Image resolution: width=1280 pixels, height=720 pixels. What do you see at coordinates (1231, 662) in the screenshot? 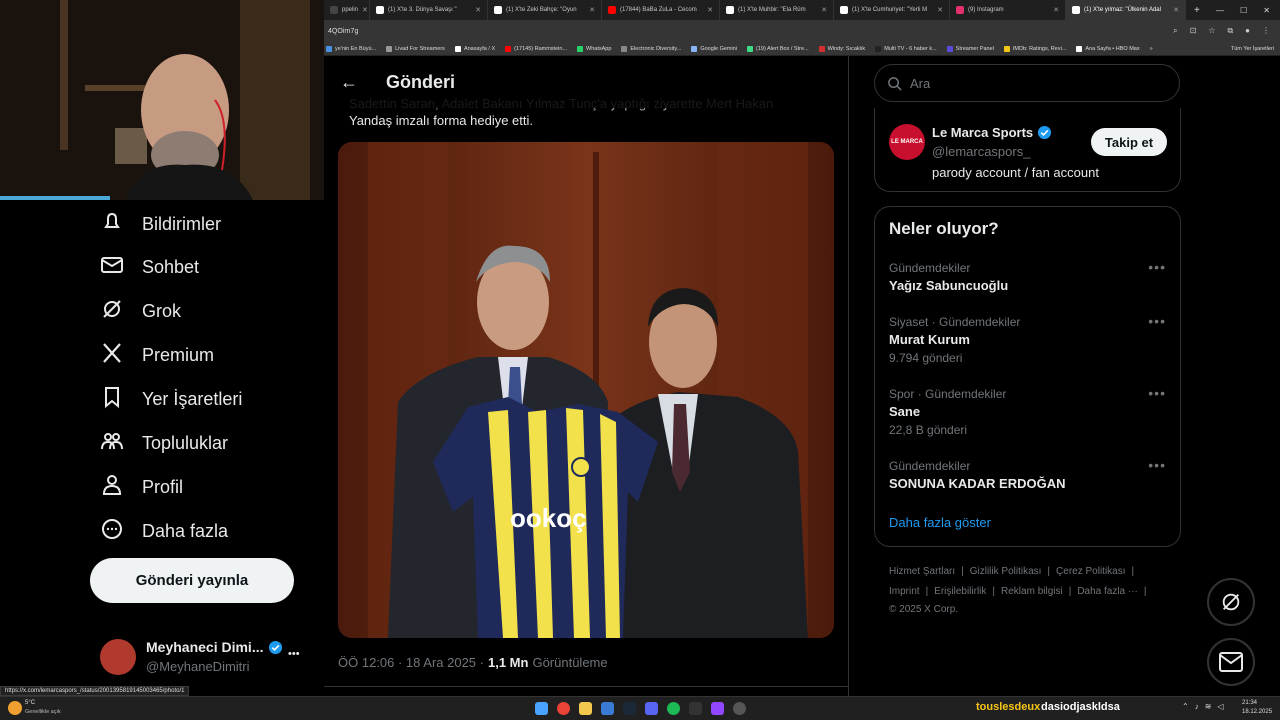
I see `messages-fab` at bounding box center [1231, 662].